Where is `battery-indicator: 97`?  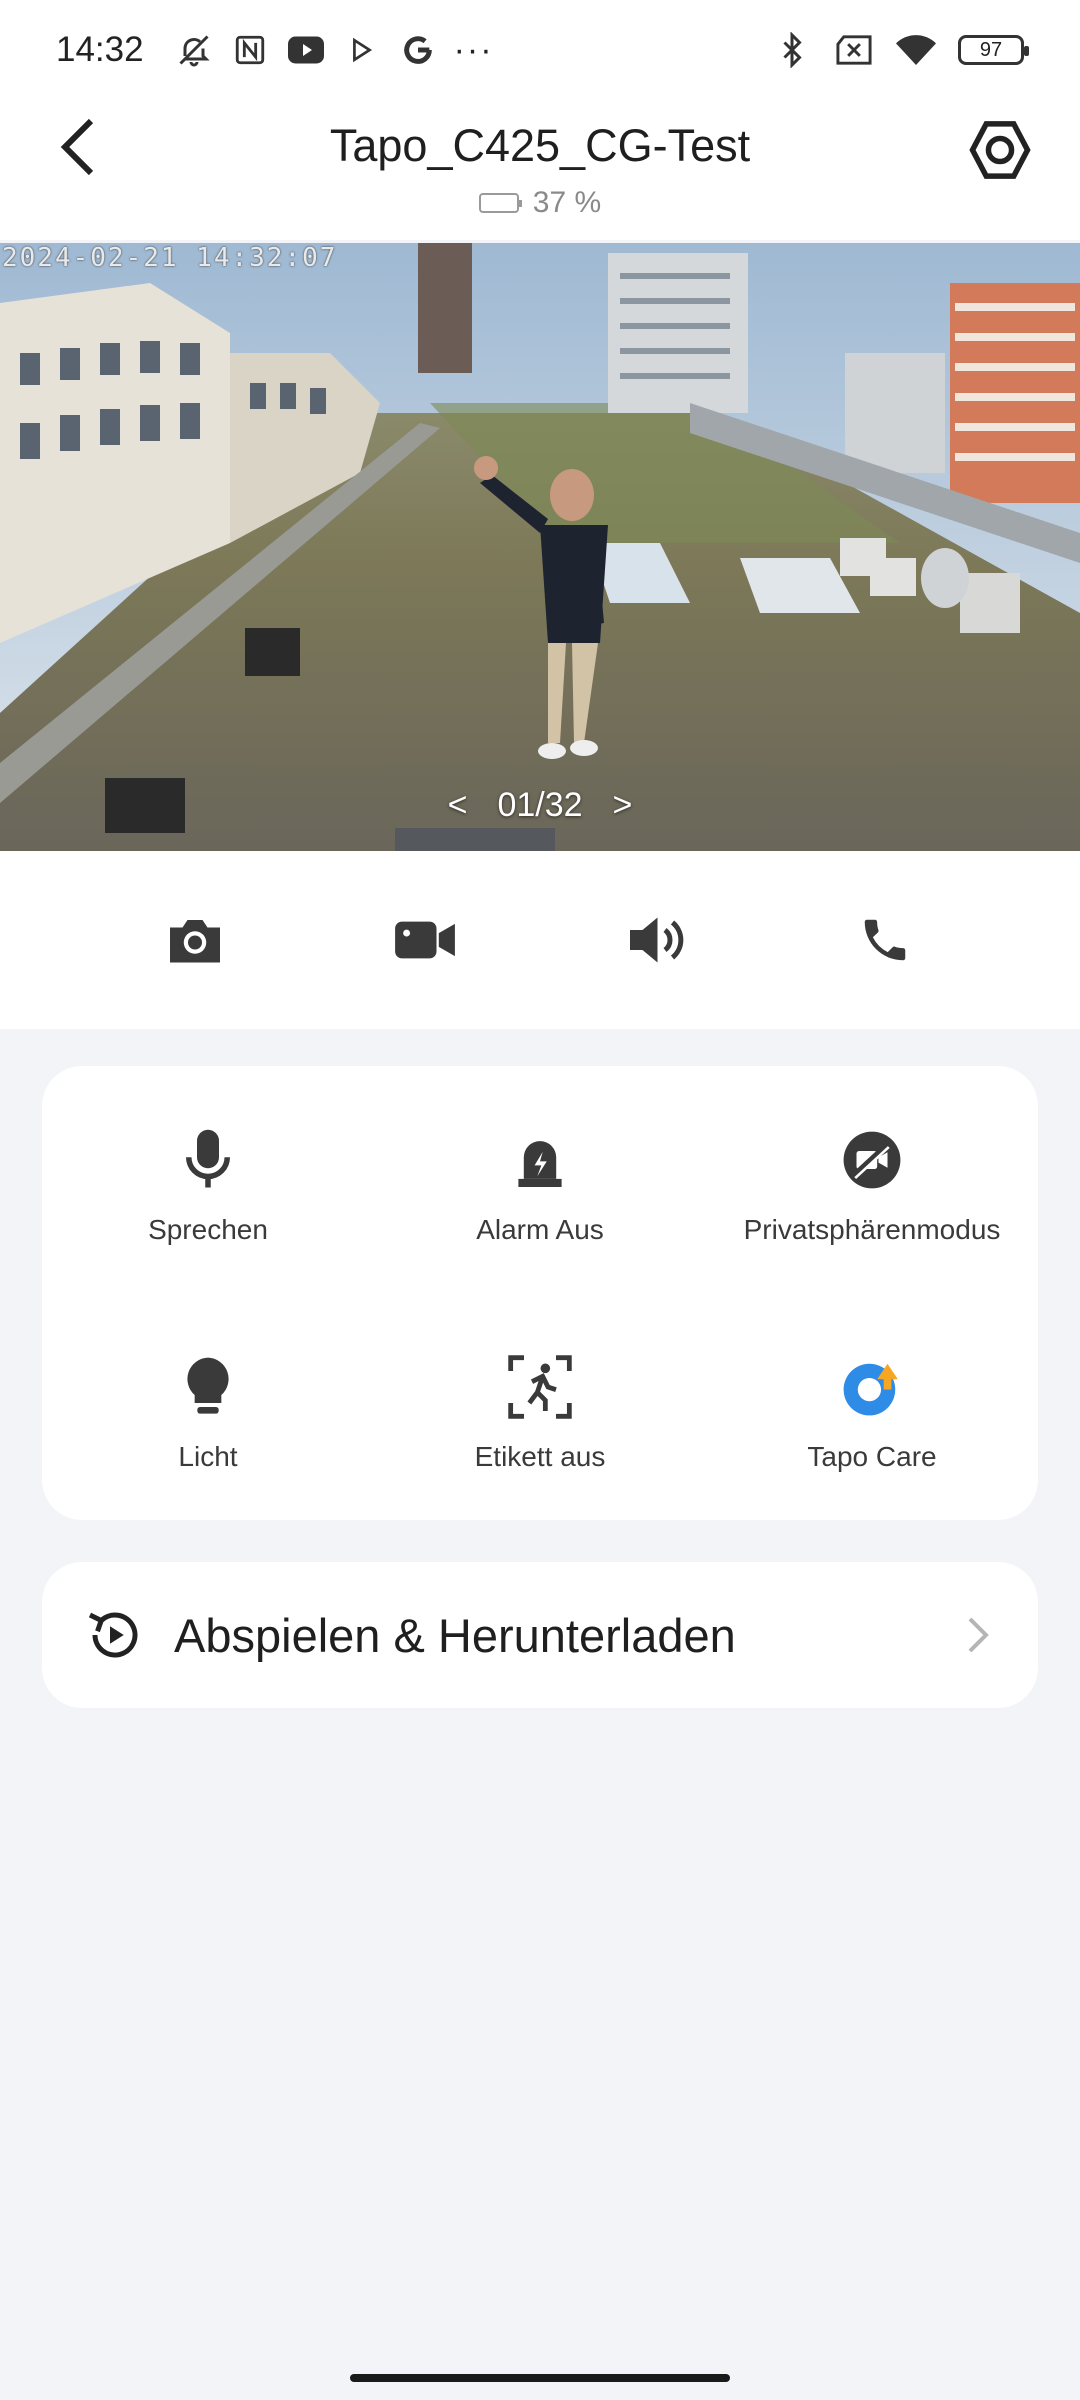 battery-indicator: 97 is located at coordinates (993, 50).